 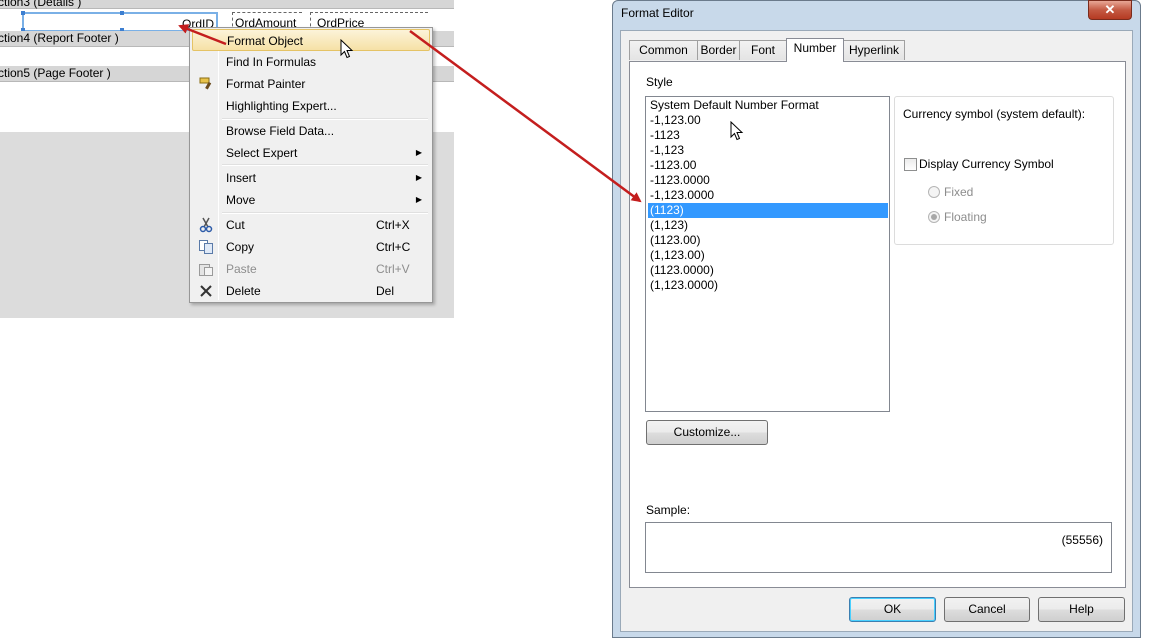 I want to click on button-label: Help, so click(x=1081, y=609).